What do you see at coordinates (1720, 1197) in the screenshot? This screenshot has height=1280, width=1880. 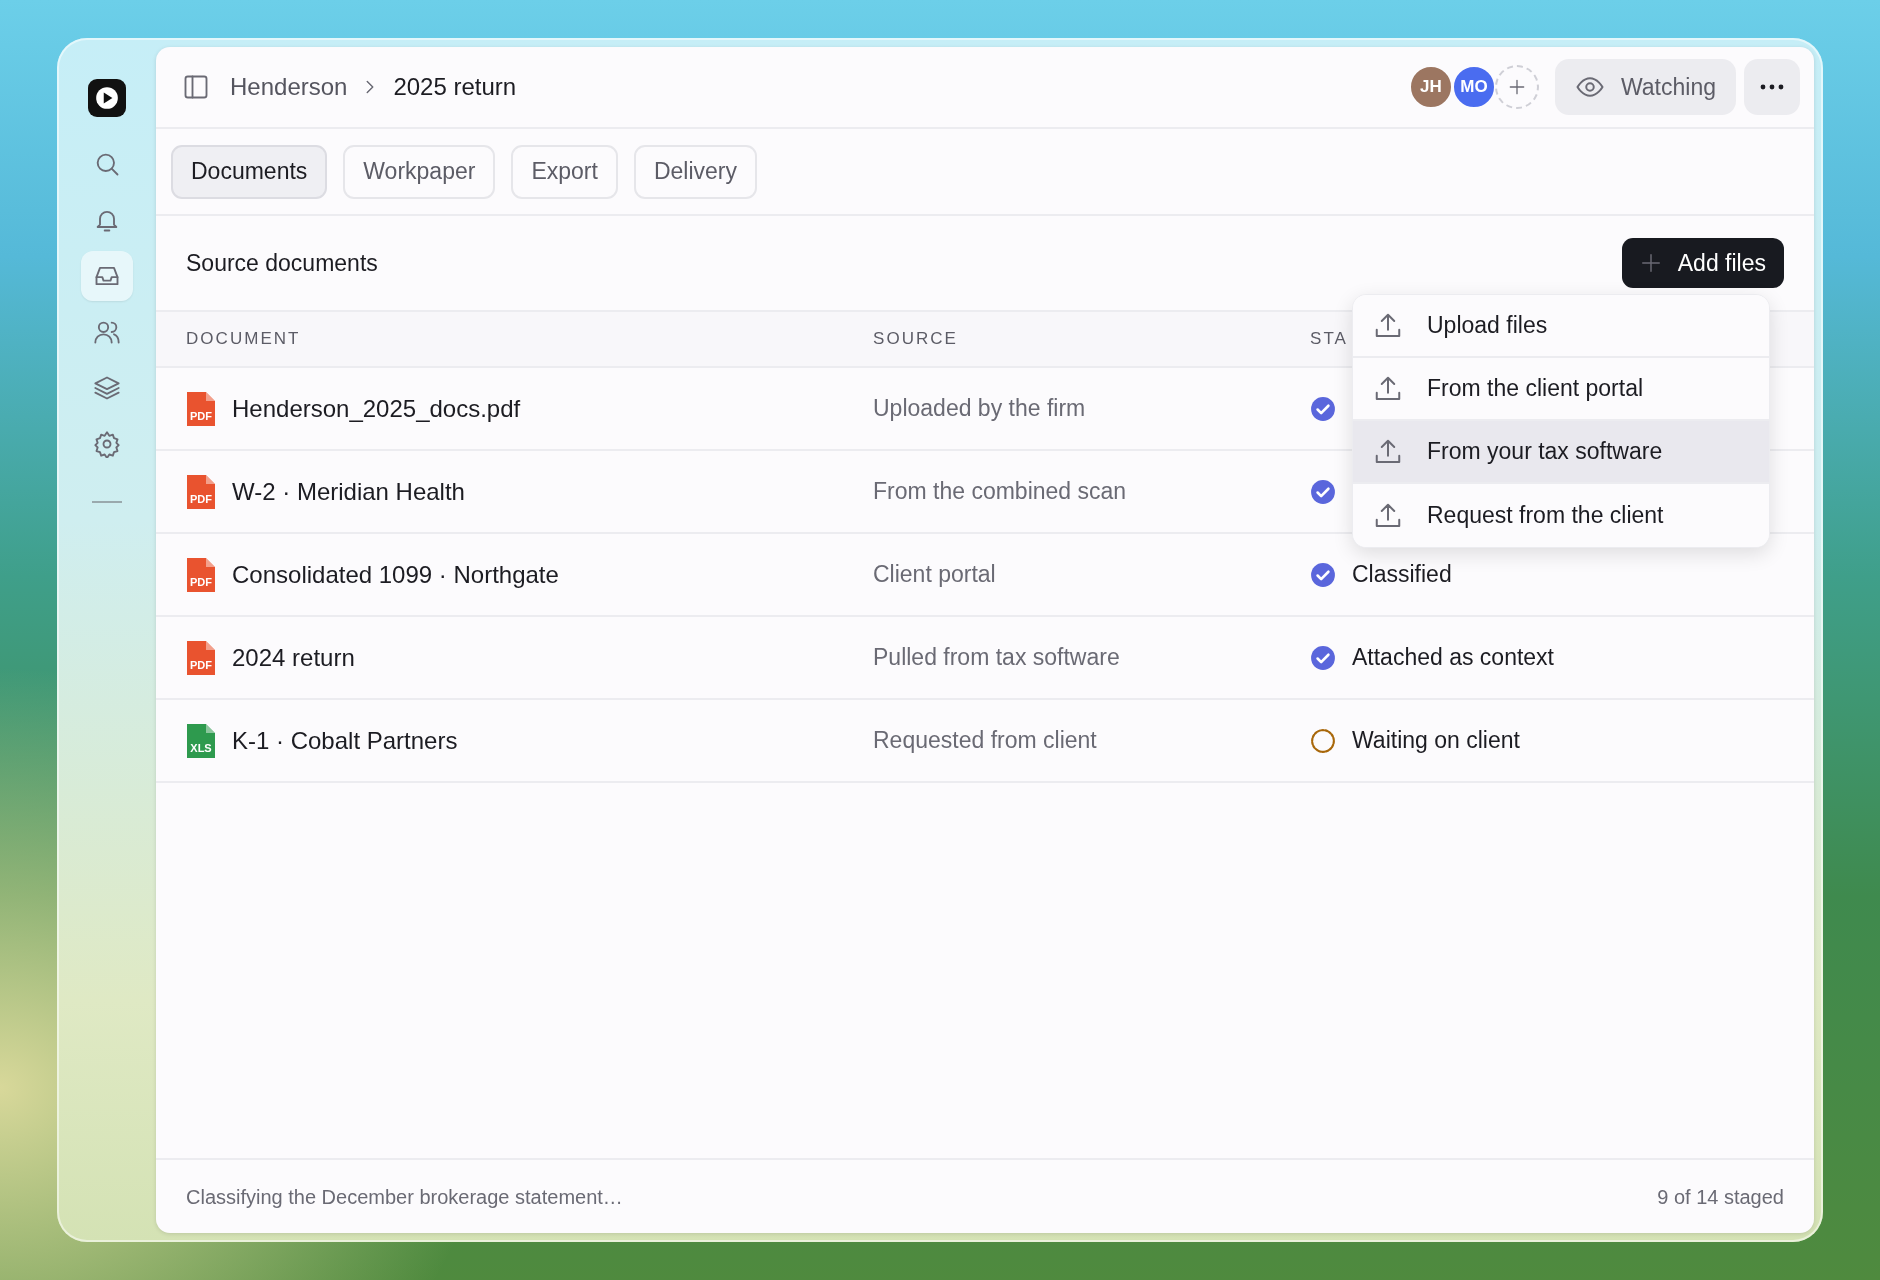 I see `staged-count: 9 of 14 staged` at bounding box center [1720, 1197].